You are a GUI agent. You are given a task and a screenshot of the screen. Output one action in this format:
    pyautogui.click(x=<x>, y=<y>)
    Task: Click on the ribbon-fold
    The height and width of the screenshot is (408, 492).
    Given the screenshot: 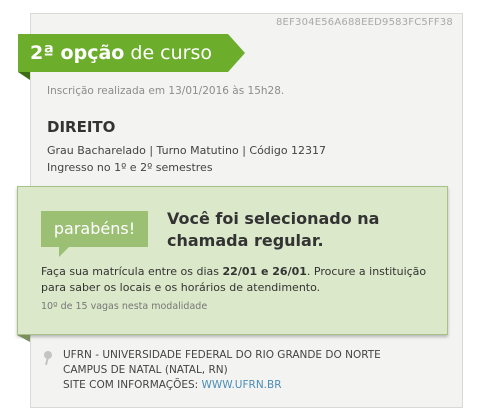 What is the action you would take?
    pyautogui.click(x=24, y=76)
    